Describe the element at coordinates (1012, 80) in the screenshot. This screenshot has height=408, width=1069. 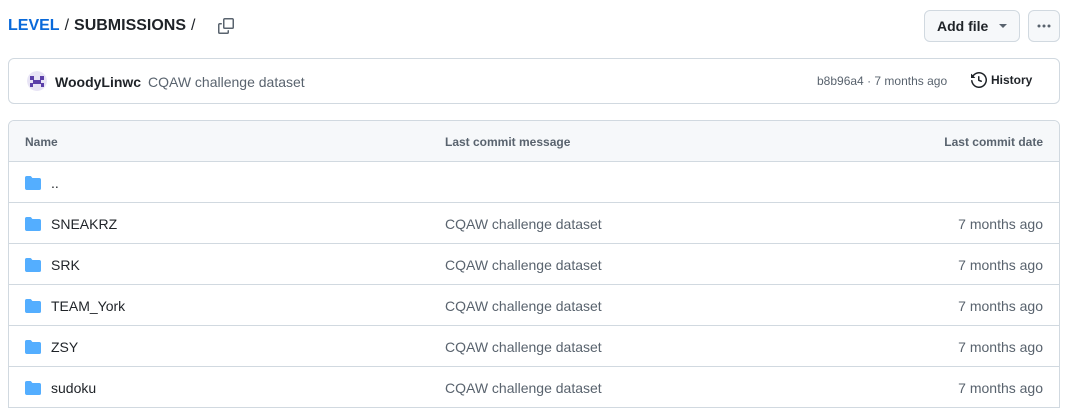
I see `history-label: History` at that location.